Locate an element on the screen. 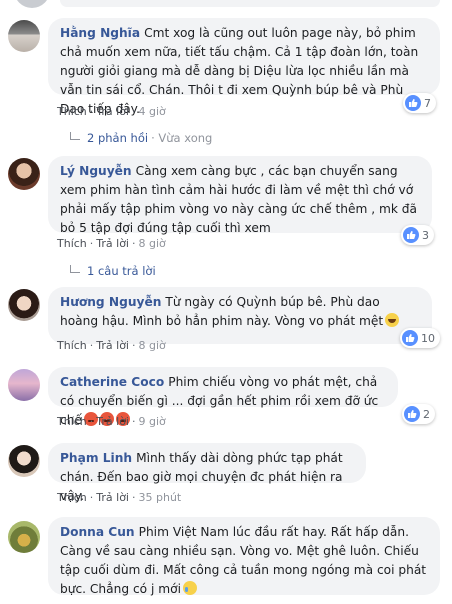 The width and height of the screenshot is (452, 604). laughing-emoji-icon is located at coordinates (392, 320).